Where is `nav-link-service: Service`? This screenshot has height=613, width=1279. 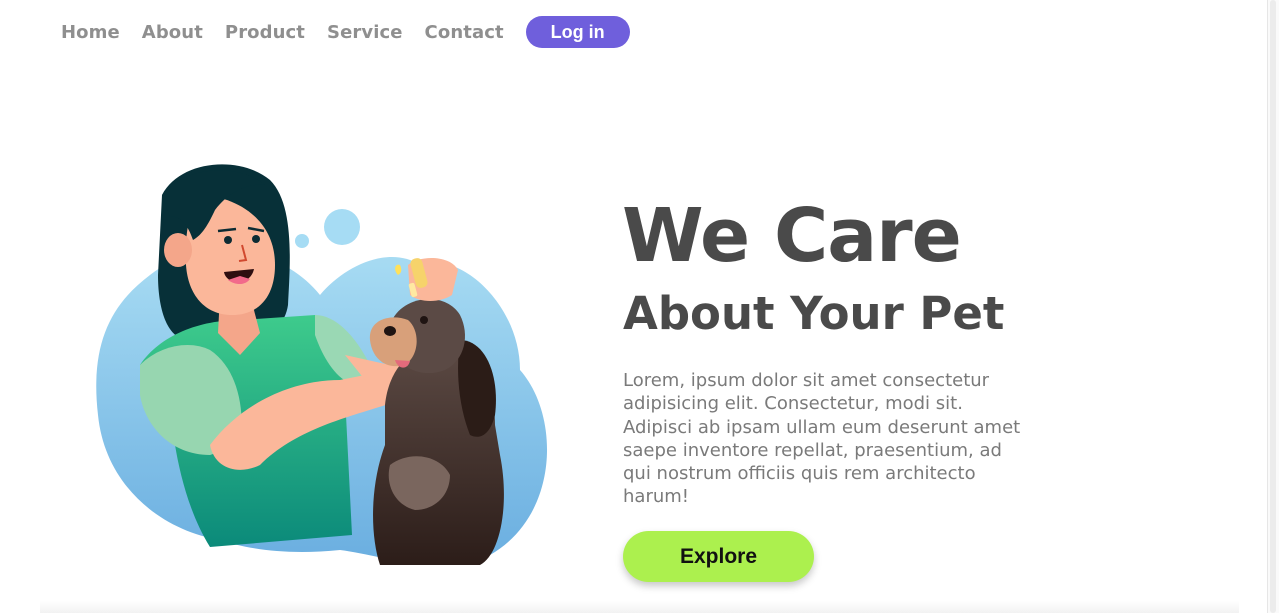 nav-link-service: Service is located at coordinates (365, 32).